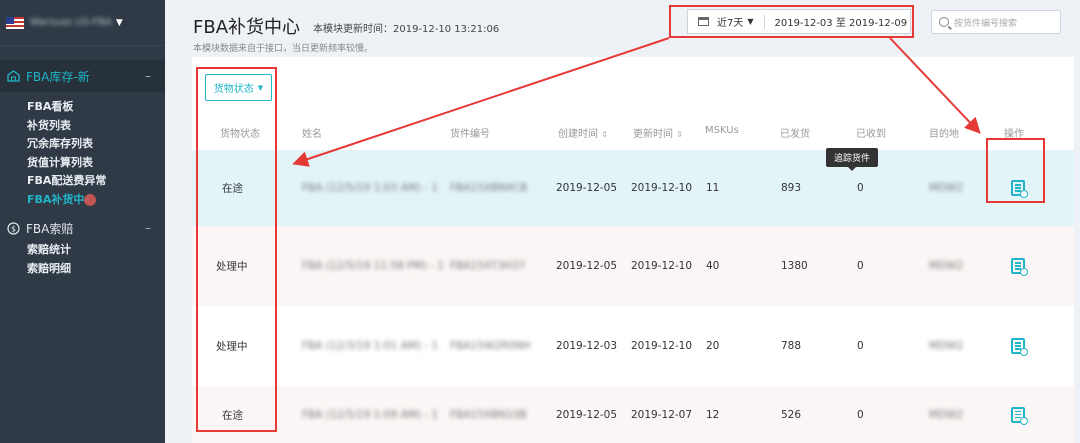  I want to click on shipped-cell: 1380, so click(794, 266).